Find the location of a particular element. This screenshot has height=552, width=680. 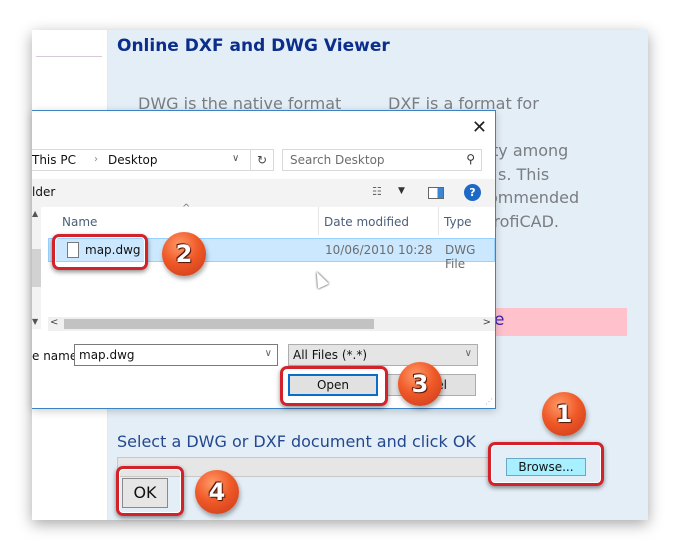

column-type: Type is located at coordinates (458, 222).